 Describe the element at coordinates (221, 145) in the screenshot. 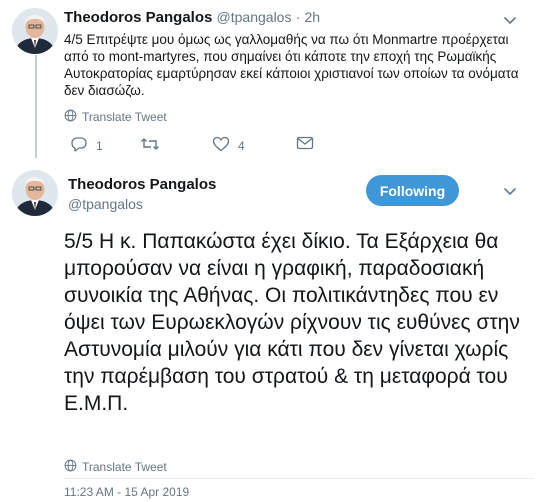

I see `heart-icon` at that location.